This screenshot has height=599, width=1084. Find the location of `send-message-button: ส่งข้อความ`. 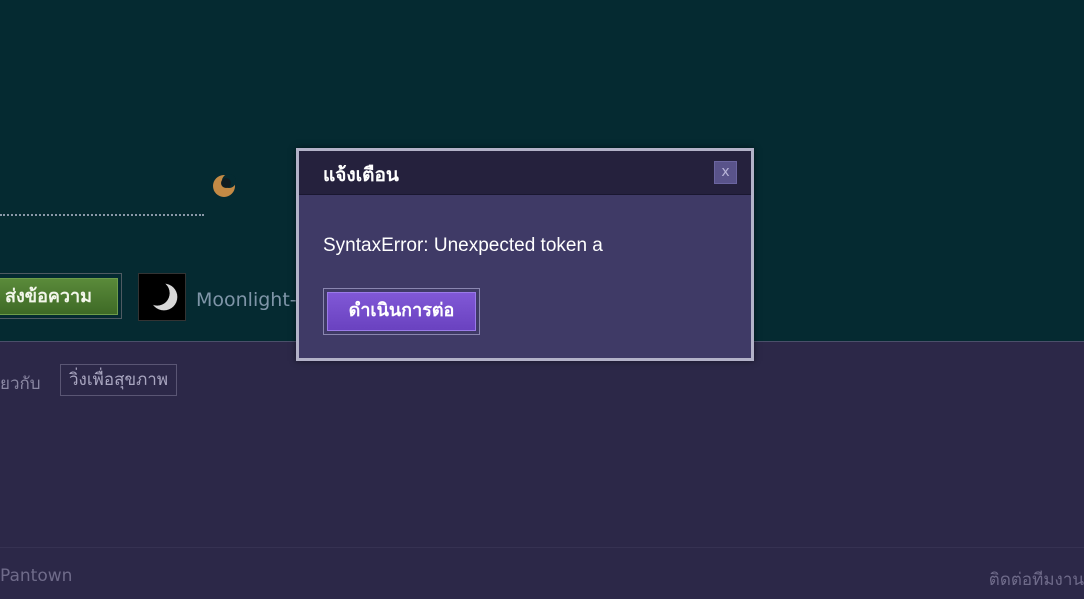

send-message-button: ส่งข้อความ is located at coordinates (59, 296).